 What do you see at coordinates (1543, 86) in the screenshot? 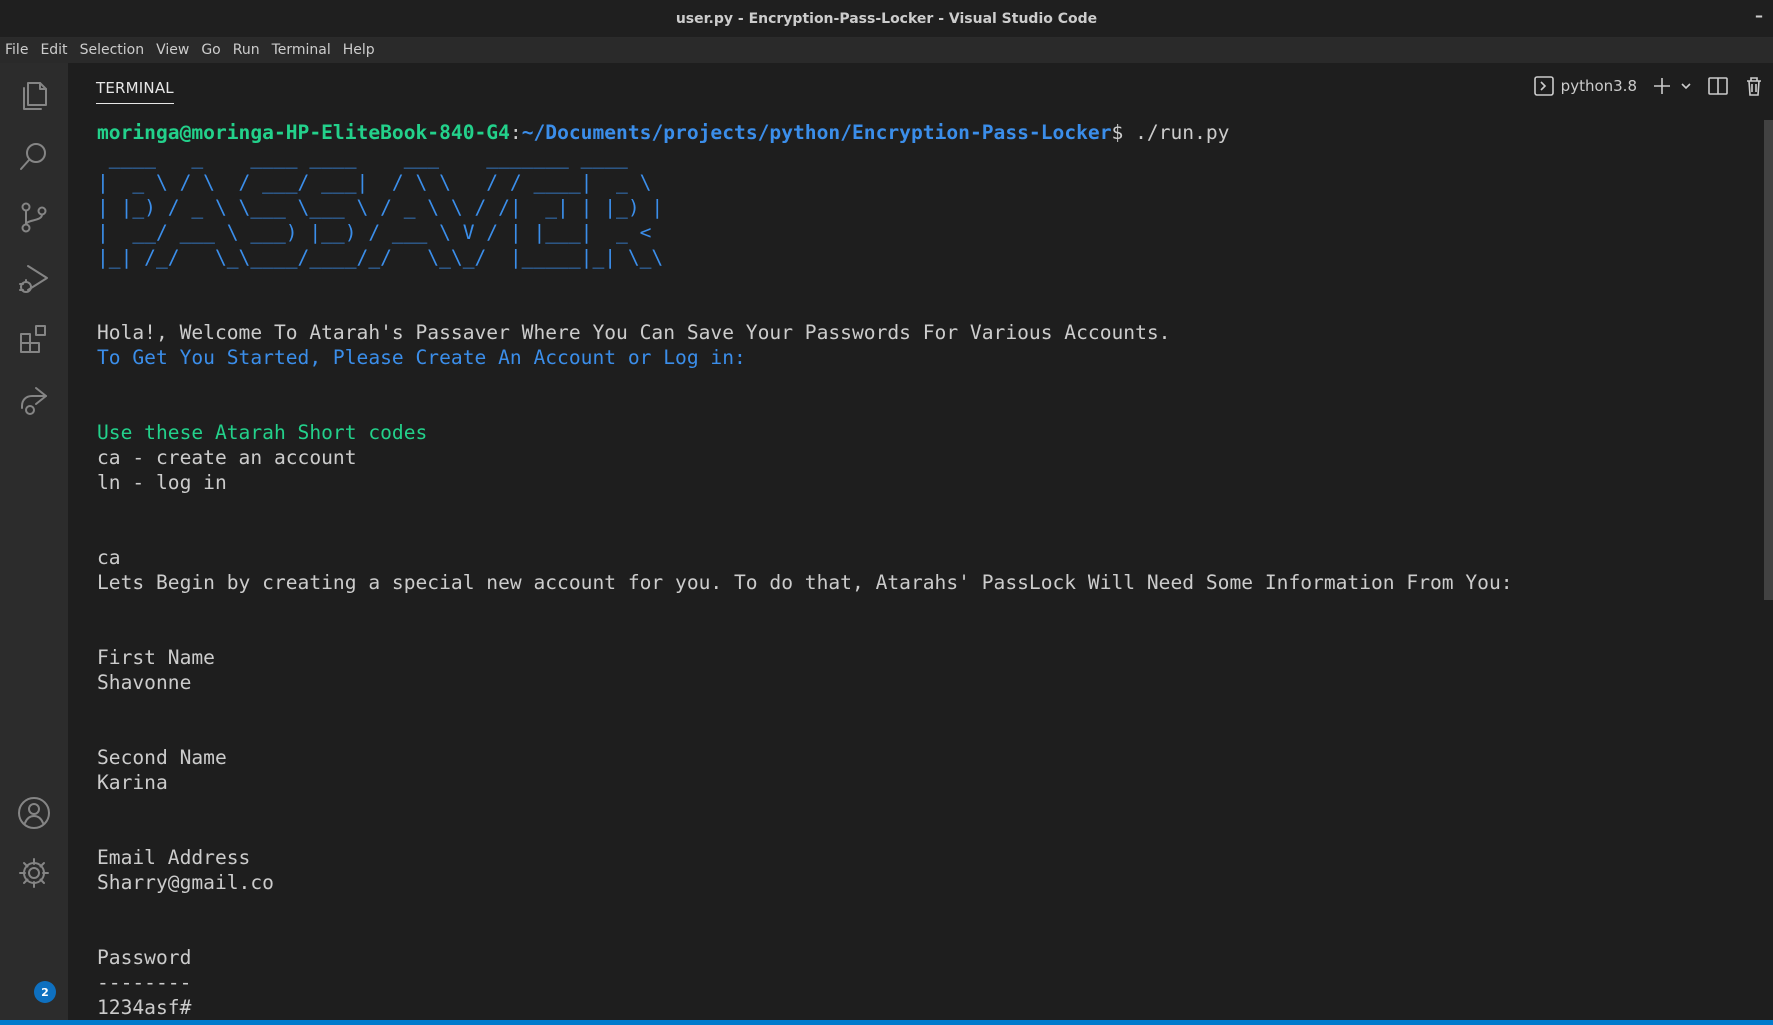
I see `terminal-icon` at bounding box center [1543, 86].